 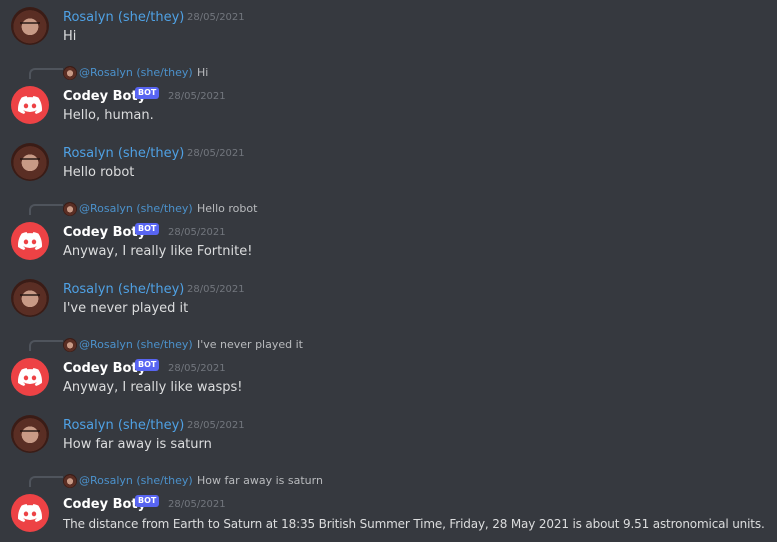 What do you see at coordinates (153, 387) in the screenshot?
I see `message-text: Anyway, I really like wasps!` at bounding box center [153, 387].